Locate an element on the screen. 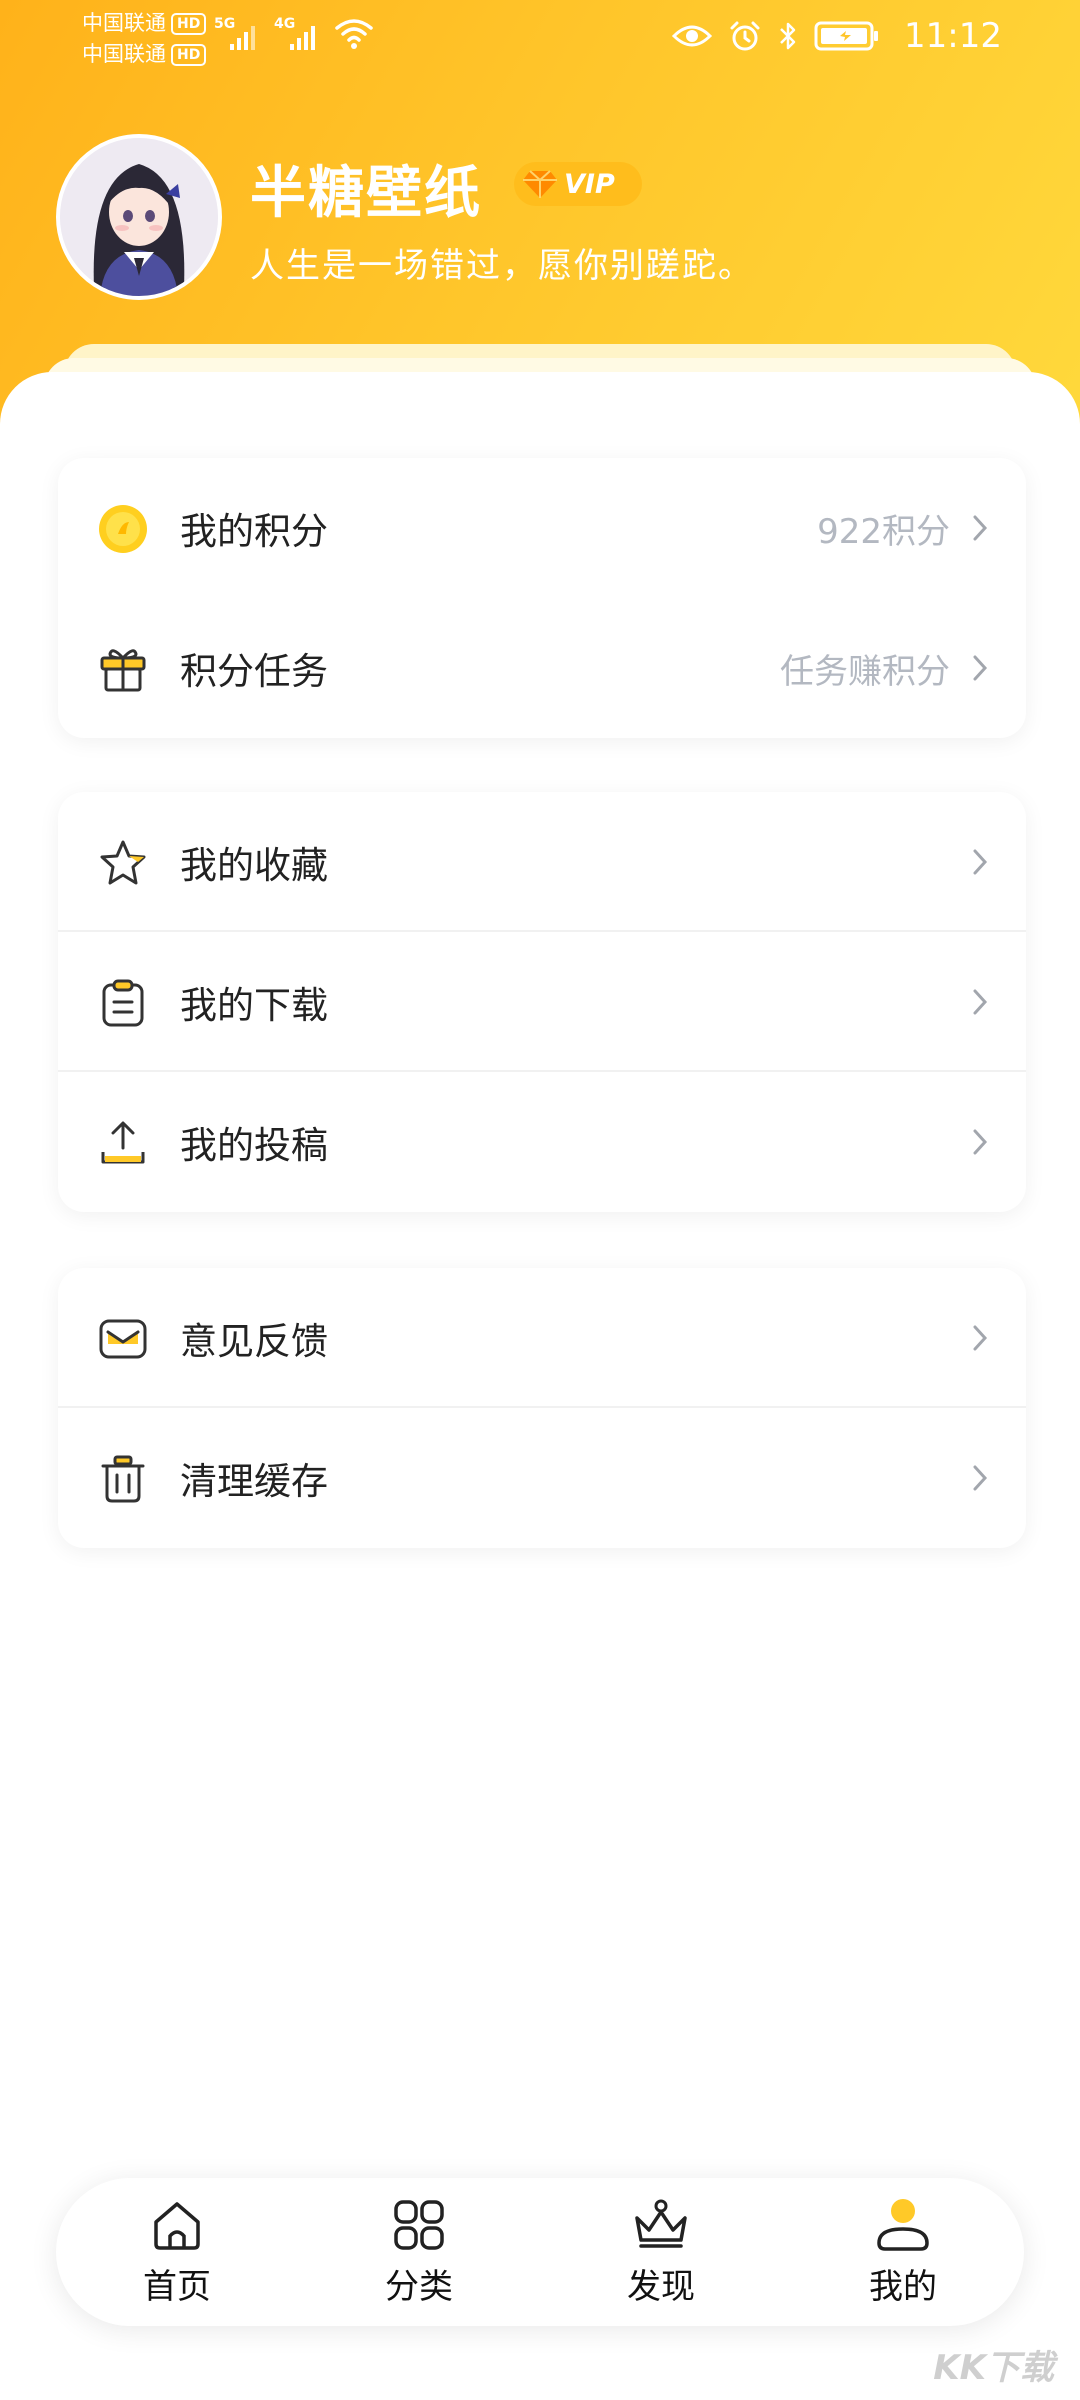 The width and height of the screenshot is (1080, 2400). alarm-icon is located at coordinates (745, 36).